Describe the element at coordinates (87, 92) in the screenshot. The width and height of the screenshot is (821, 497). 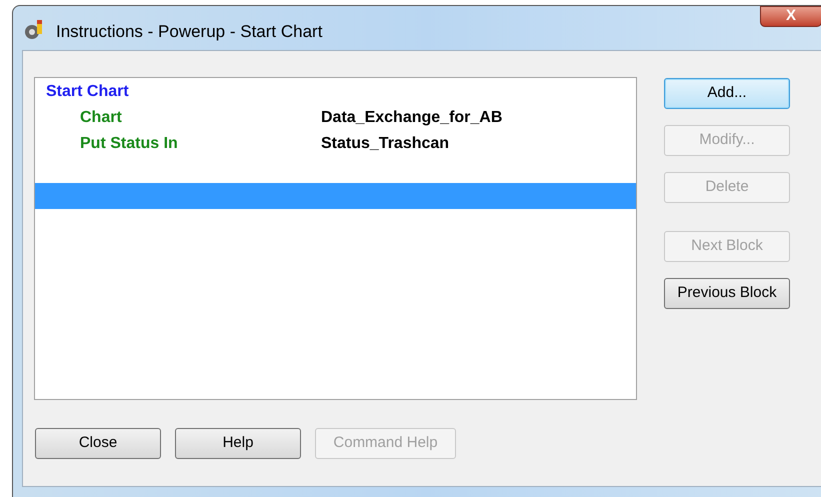
I see `block-title: Start Chart` at that location.